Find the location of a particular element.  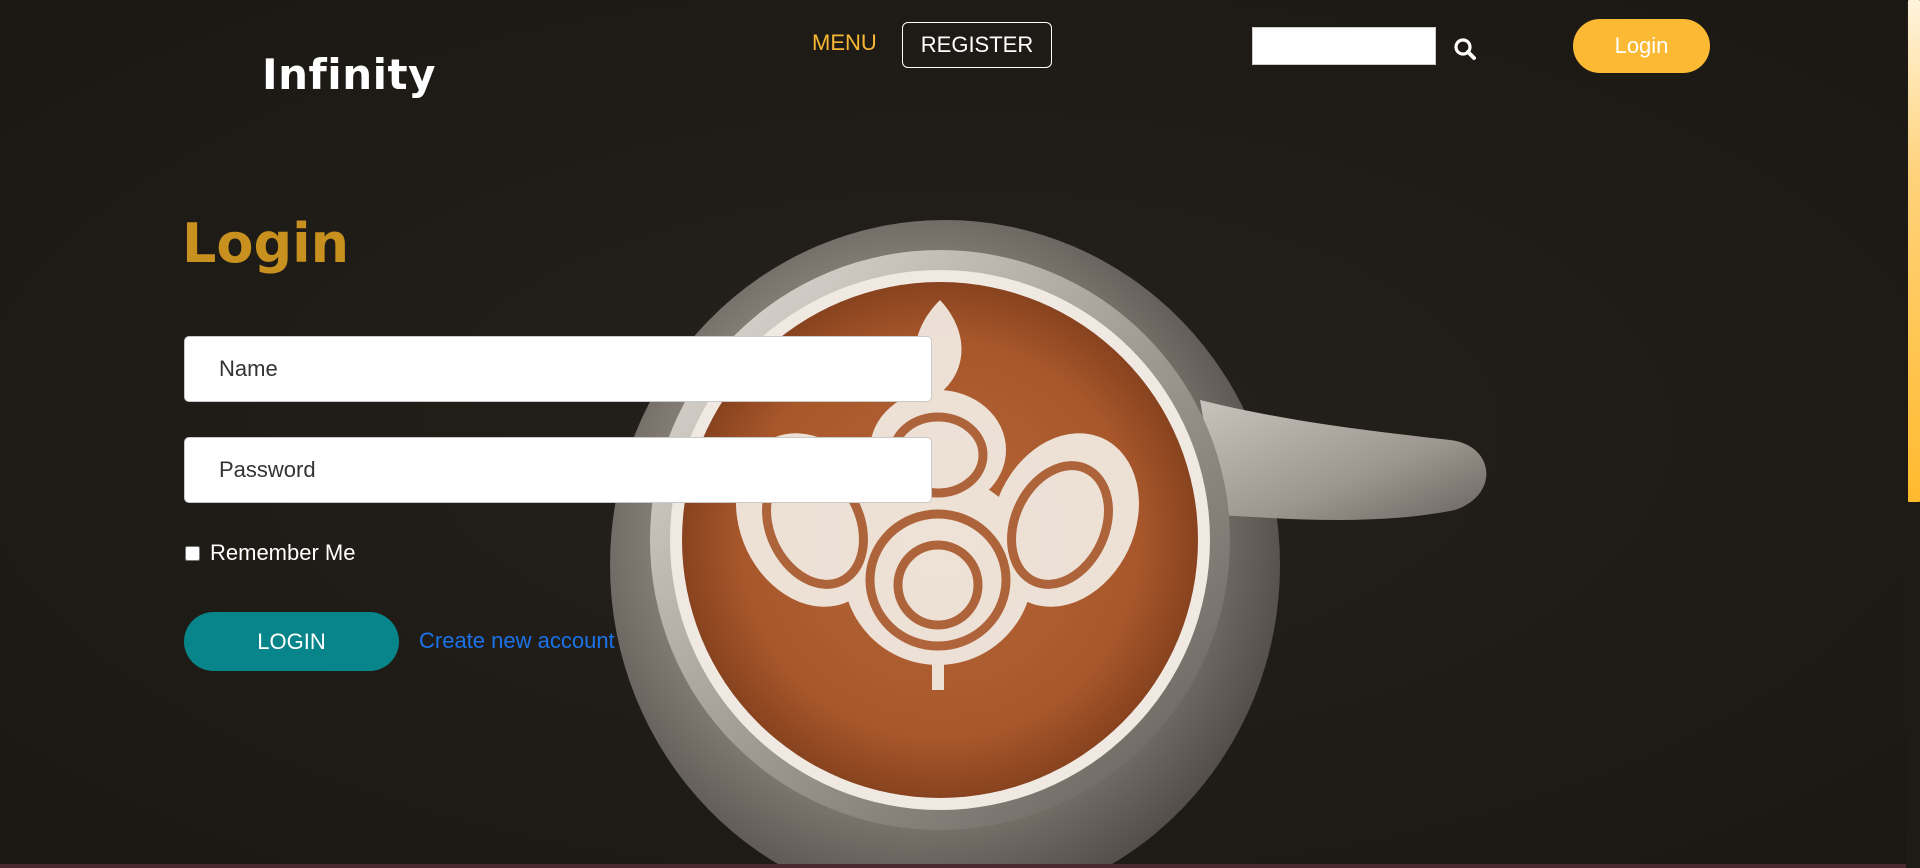

page-title: Login is located at coordinates (266, 243).